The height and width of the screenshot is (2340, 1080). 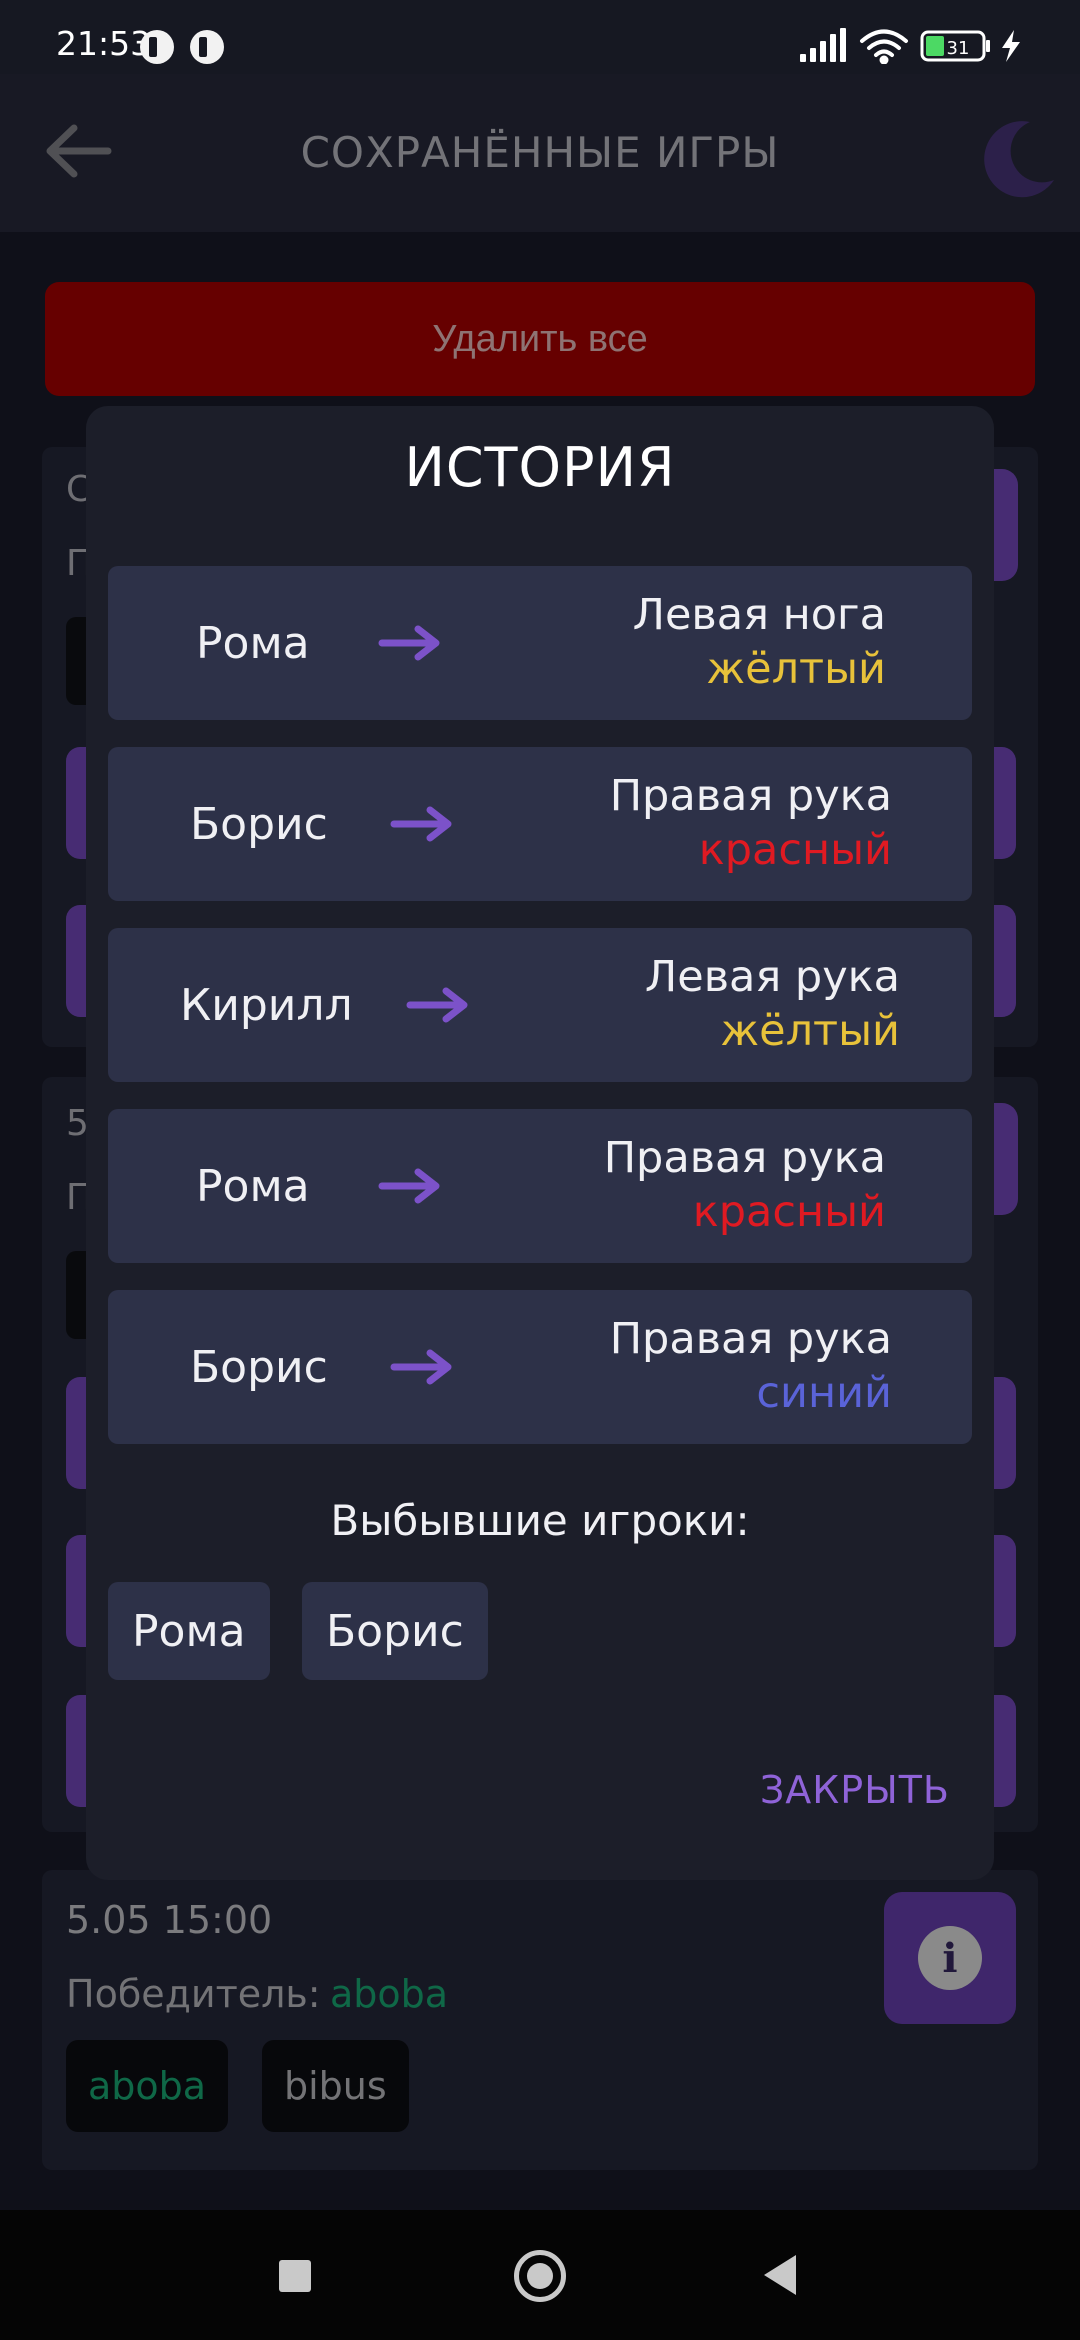 What do you see at coordinates (540, 643) in the screenshot?
I see `history-row: Рома Левая нога жёлтый` at bounding box center [540, 643].